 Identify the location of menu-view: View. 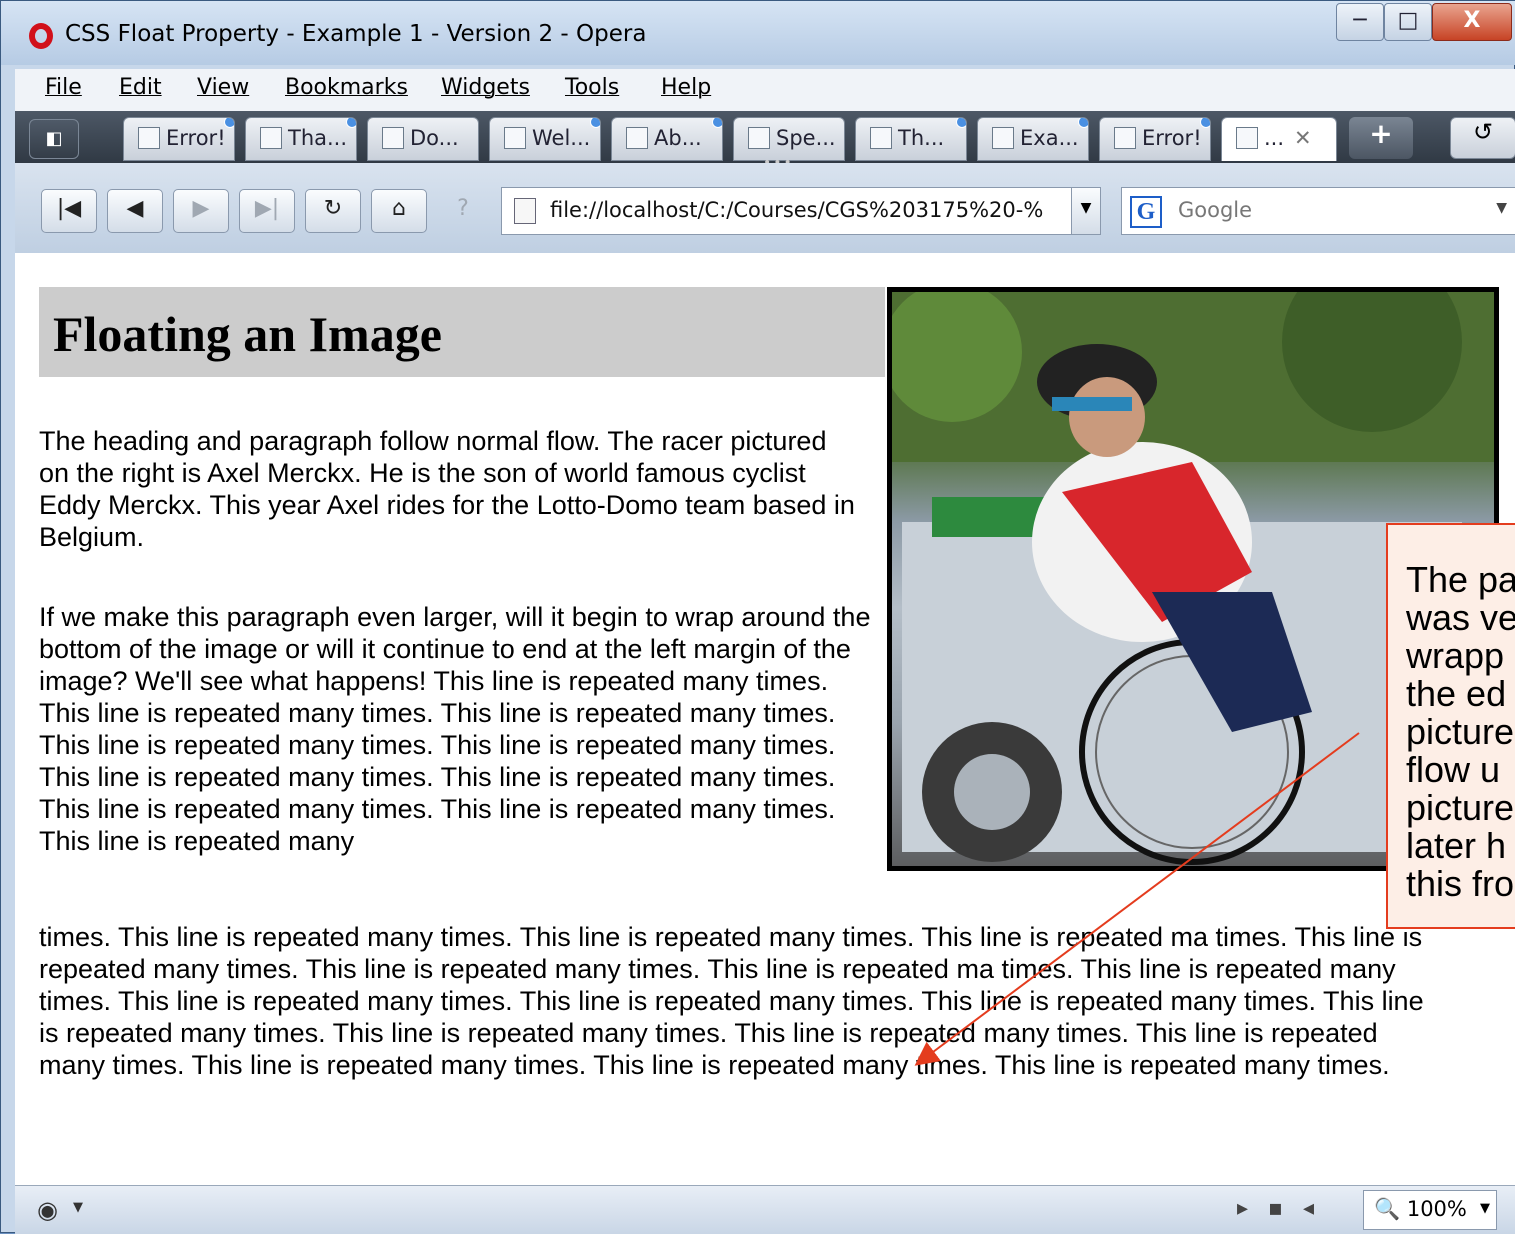
(223, 87).